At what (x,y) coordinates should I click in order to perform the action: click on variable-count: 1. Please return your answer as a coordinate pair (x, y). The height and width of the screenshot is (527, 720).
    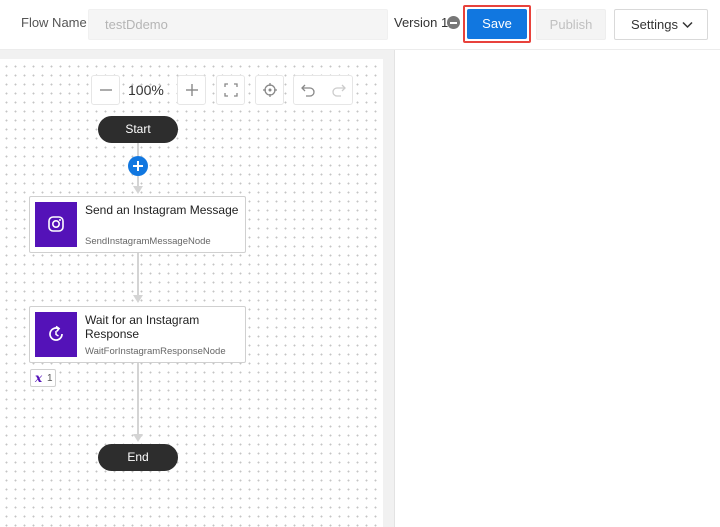
    Looking at the image, I should click on (50, 378).